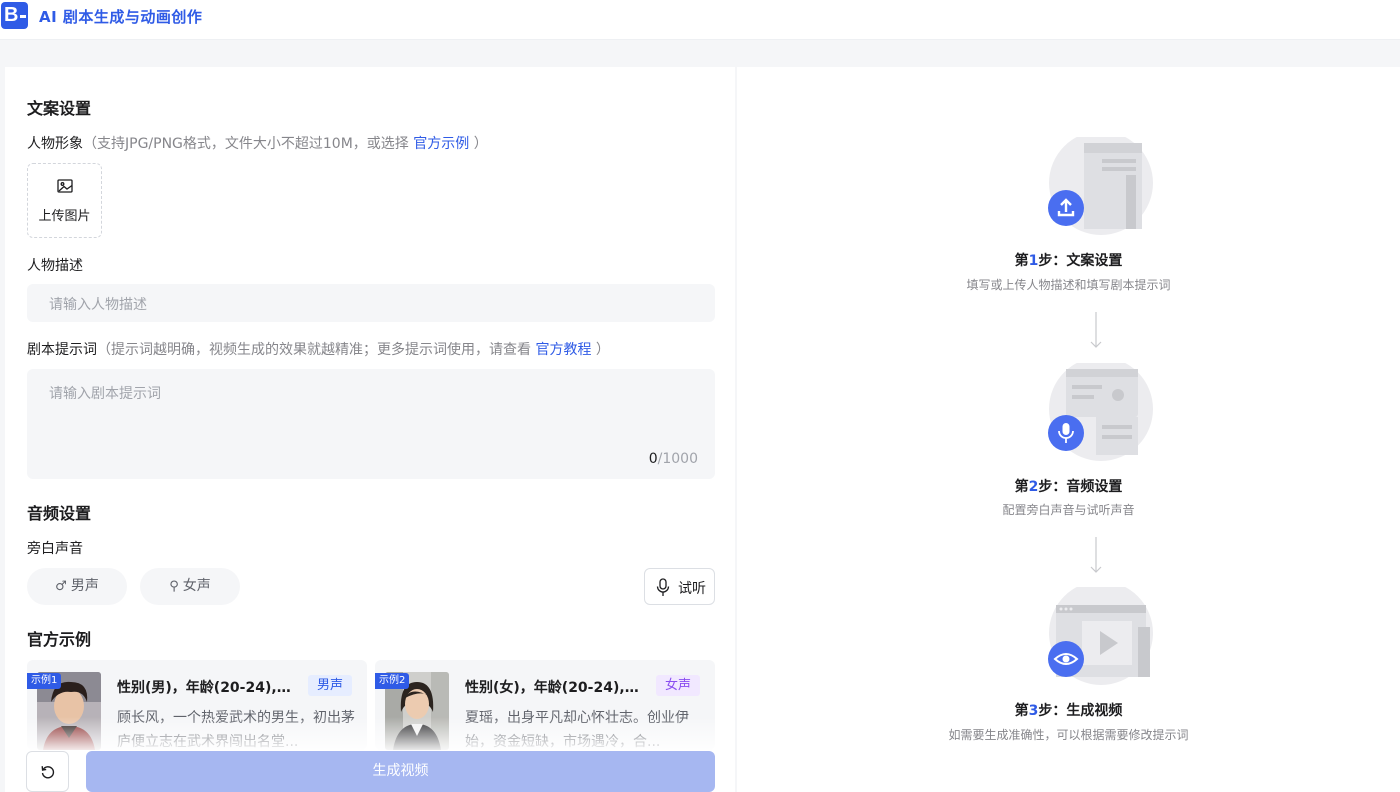 The height and width of the screenshot is (792, 1400). I want to click on step-1-title: 第1步：文案设置, so click(1068, 260).